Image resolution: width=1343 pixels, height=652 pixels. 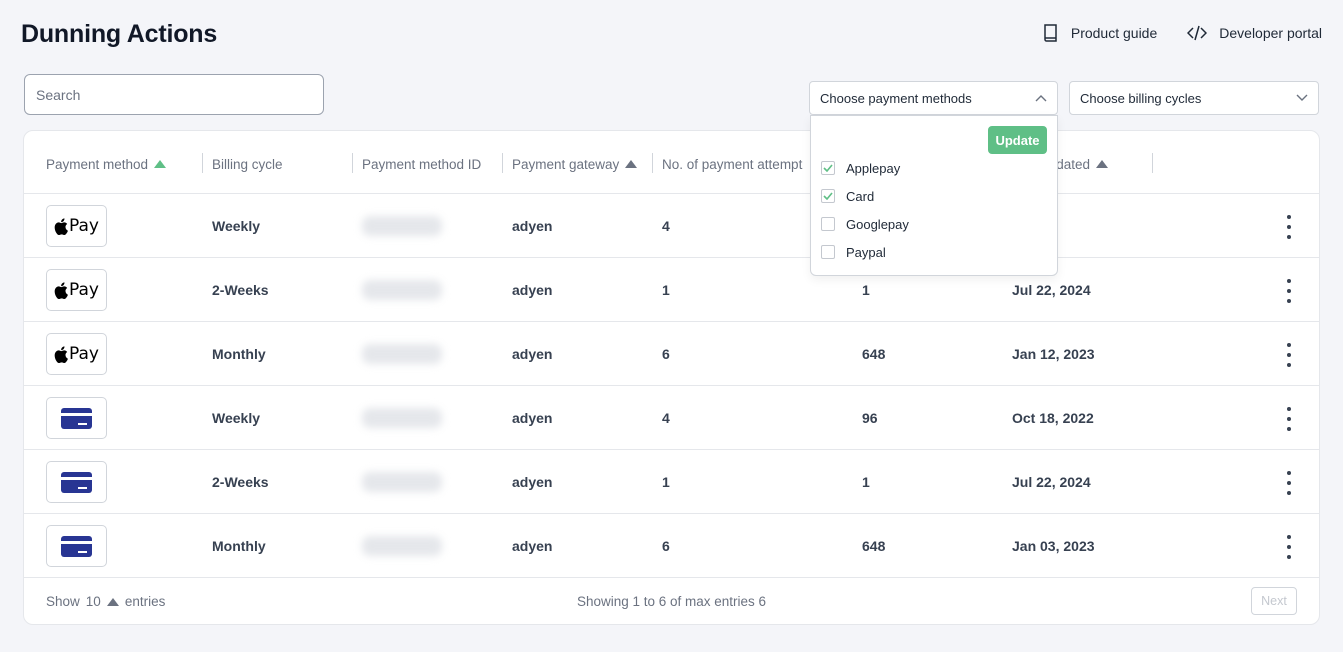 What do you see at coordinates (671, 418) in the screenshot?
I see `table-row: Weekly adyen 4 96 Oct 18, 2022` at bounding box center [671, 418].